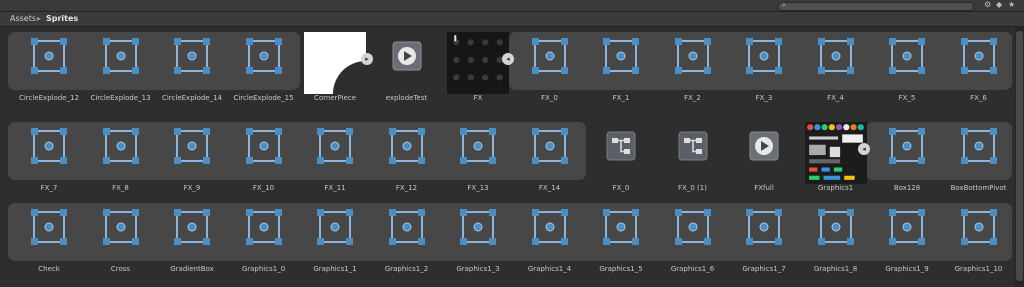  What do you see at coordinates (621, 98) in the screenshot?
I see `asset-label: FX_1` at bounding box center [621, 98].